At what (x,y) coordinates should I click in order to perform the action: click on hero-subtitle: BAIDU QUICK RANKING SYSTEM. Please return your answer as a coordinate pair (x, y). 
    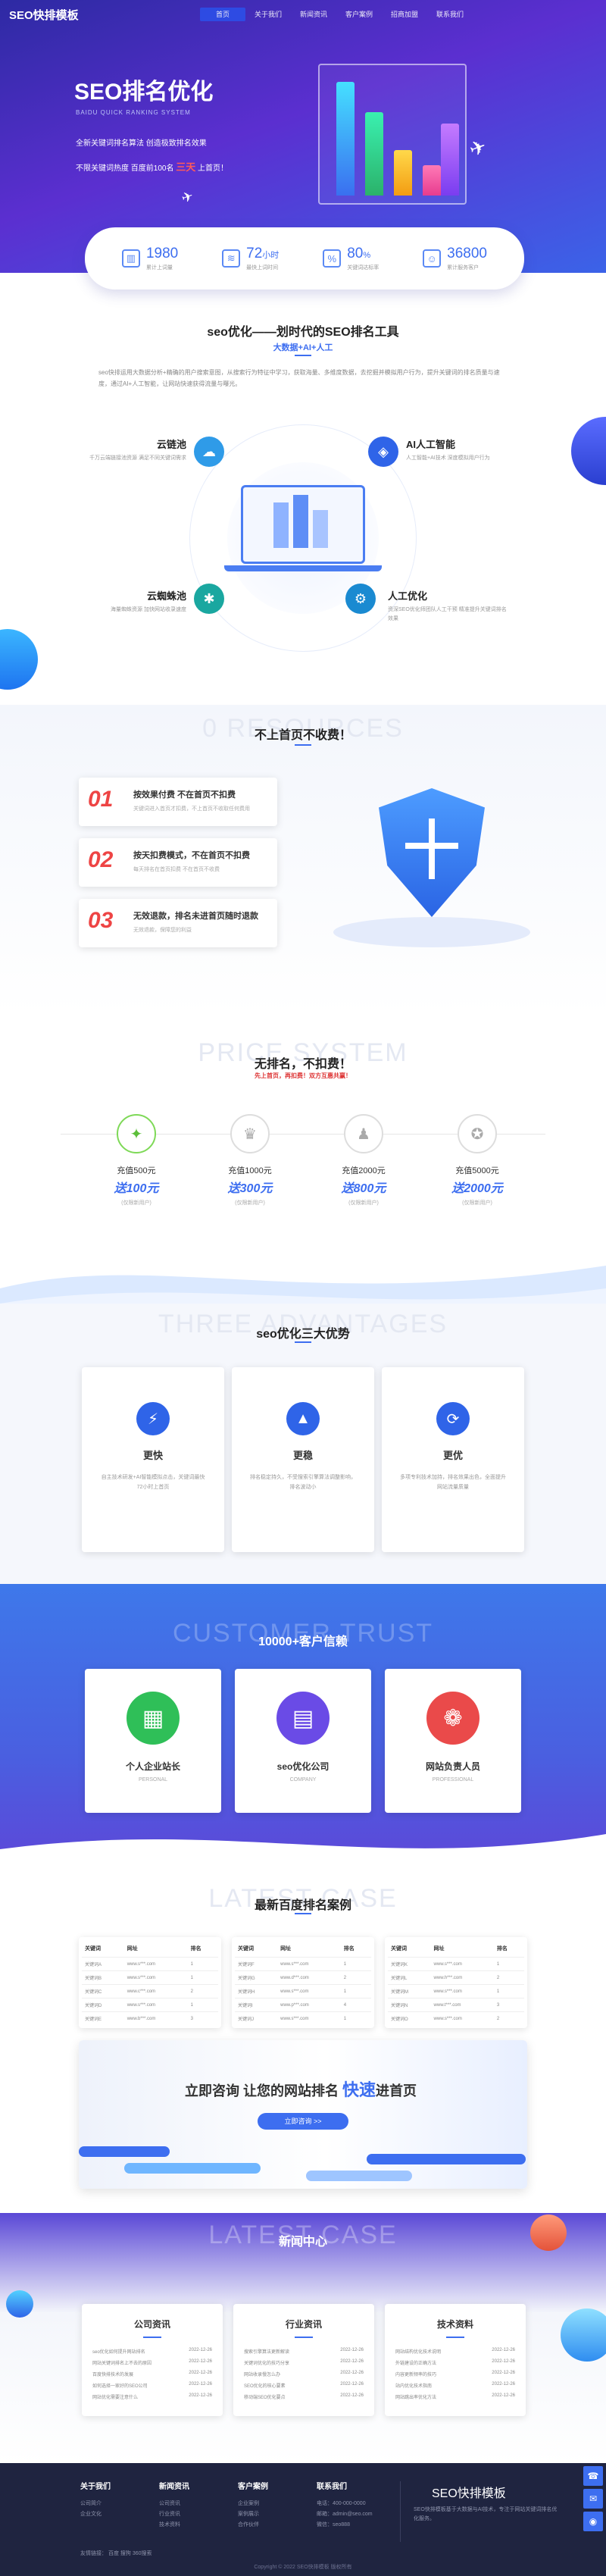
    Looking at the image, I should click on (133, 112).